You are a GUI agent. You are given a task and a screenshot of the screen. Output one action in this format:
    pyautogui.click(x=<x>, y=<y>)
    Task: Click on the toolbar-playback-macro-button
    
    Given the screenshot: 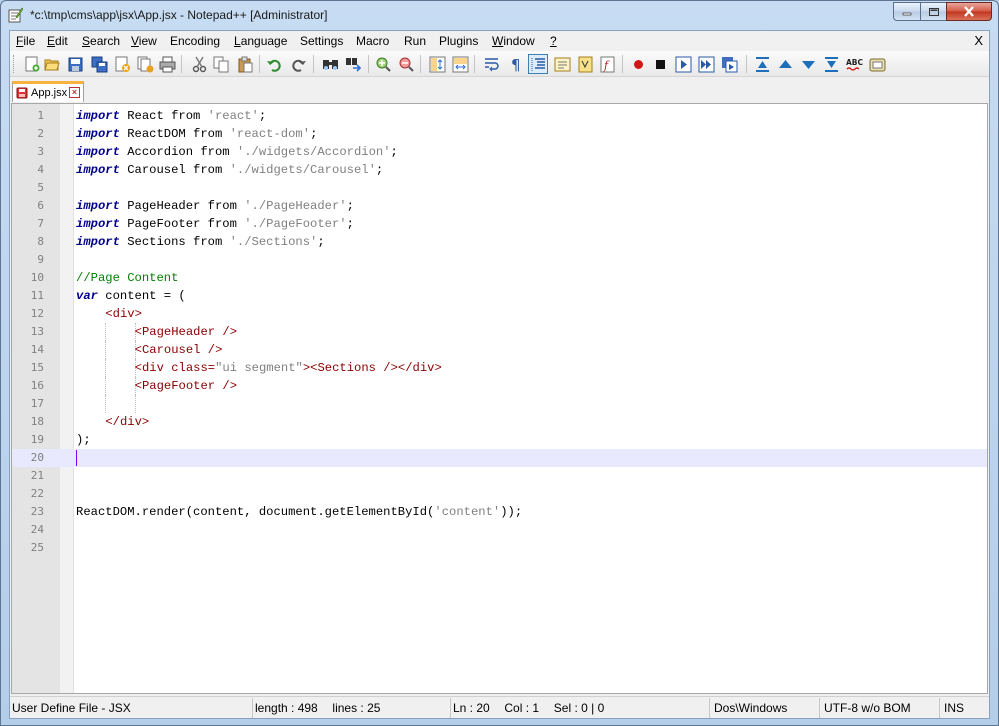 What is the action you would take?
    pyautogui.click(x=683, y=64)
    